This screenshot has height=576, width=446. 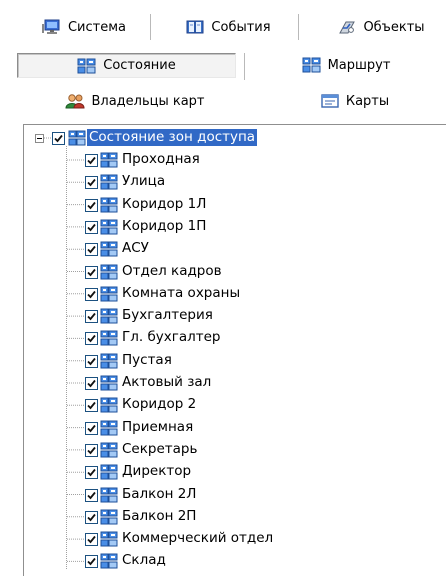 What do you see at coordinates (330, 101) in the screenshot?
I see `card-icon` at bounding box center [330, 101].